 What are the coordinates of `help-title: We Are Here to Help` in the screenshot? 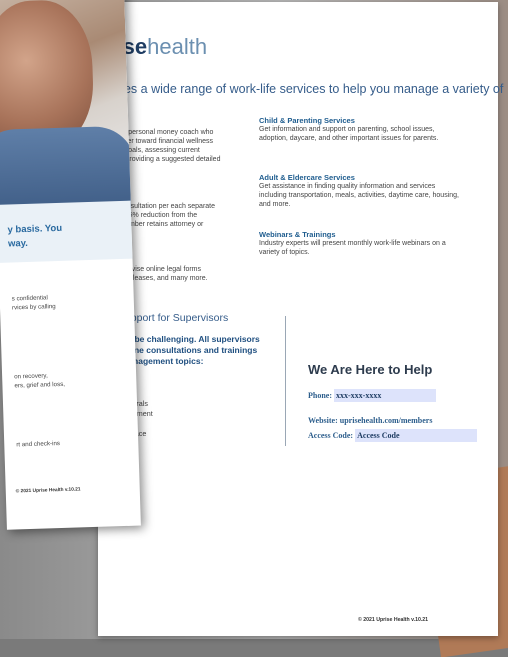 It's located at (370, 369).